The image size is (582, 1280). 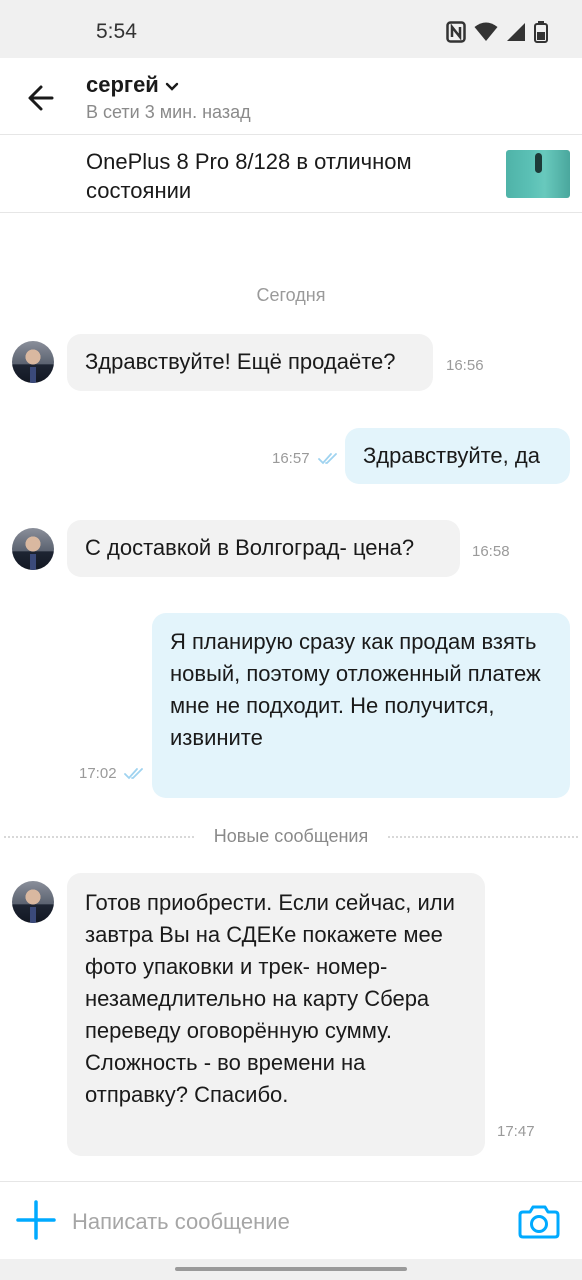 What do you see at coordinates (486, 32) in the screenshot?
I see `wifi-icon` at bounding box center [486, 32].